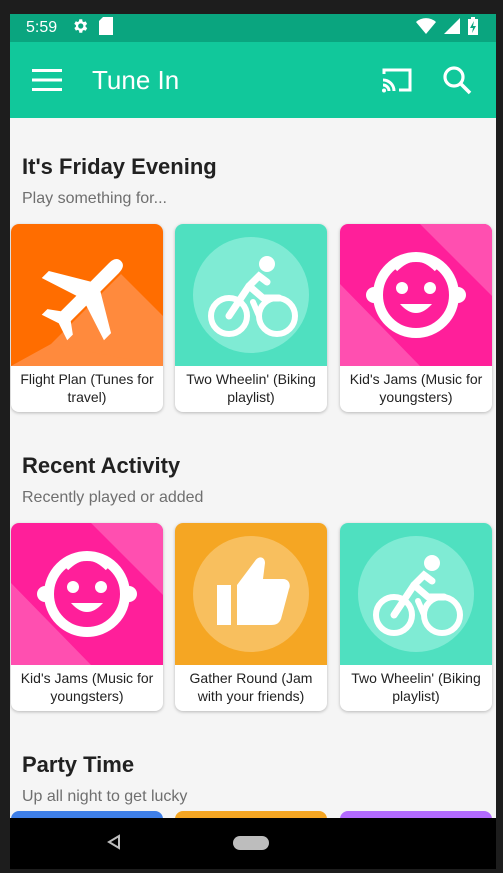  What do you see at coordinates (136, 79) in the screenshot?
I see `app-title: Tune In` at bounding box center [136, 79].